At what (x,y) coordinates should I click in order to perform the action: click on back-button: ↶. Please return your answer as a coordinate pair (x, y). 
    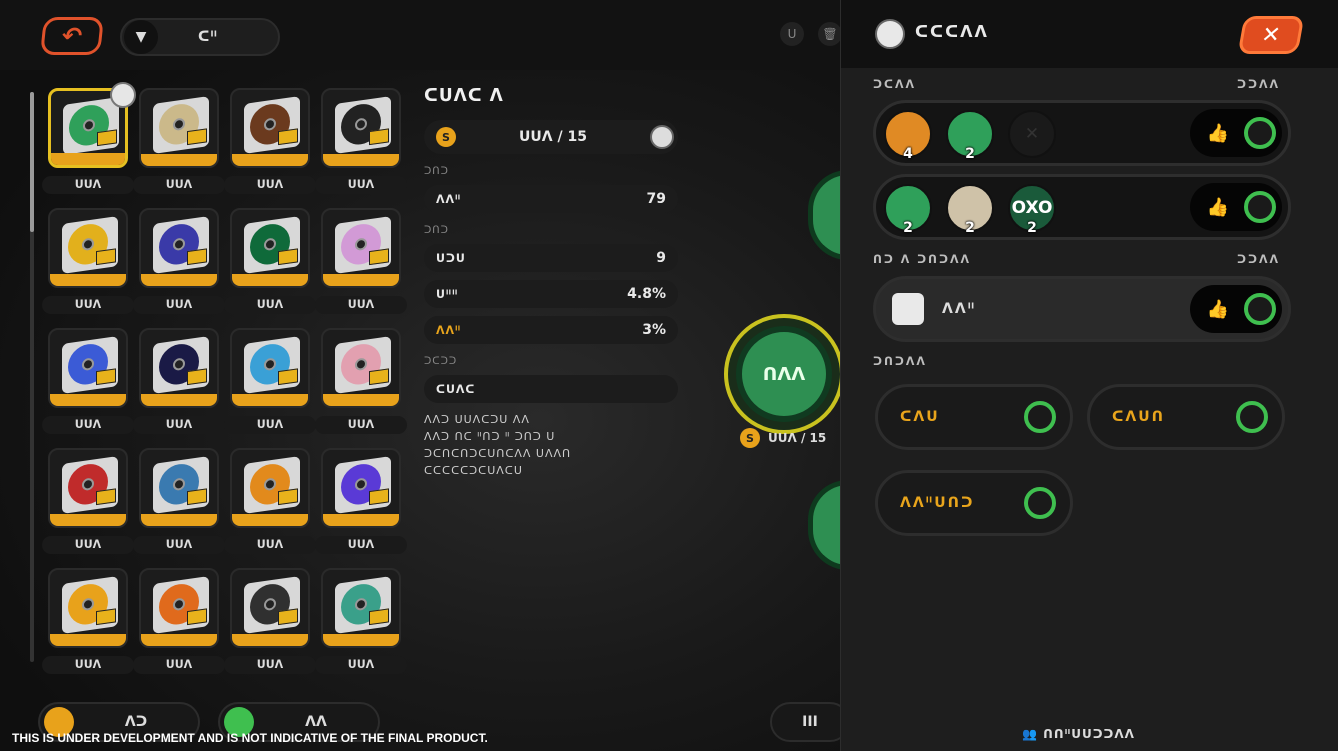
    Looking at the image, I should click on (72, 36).